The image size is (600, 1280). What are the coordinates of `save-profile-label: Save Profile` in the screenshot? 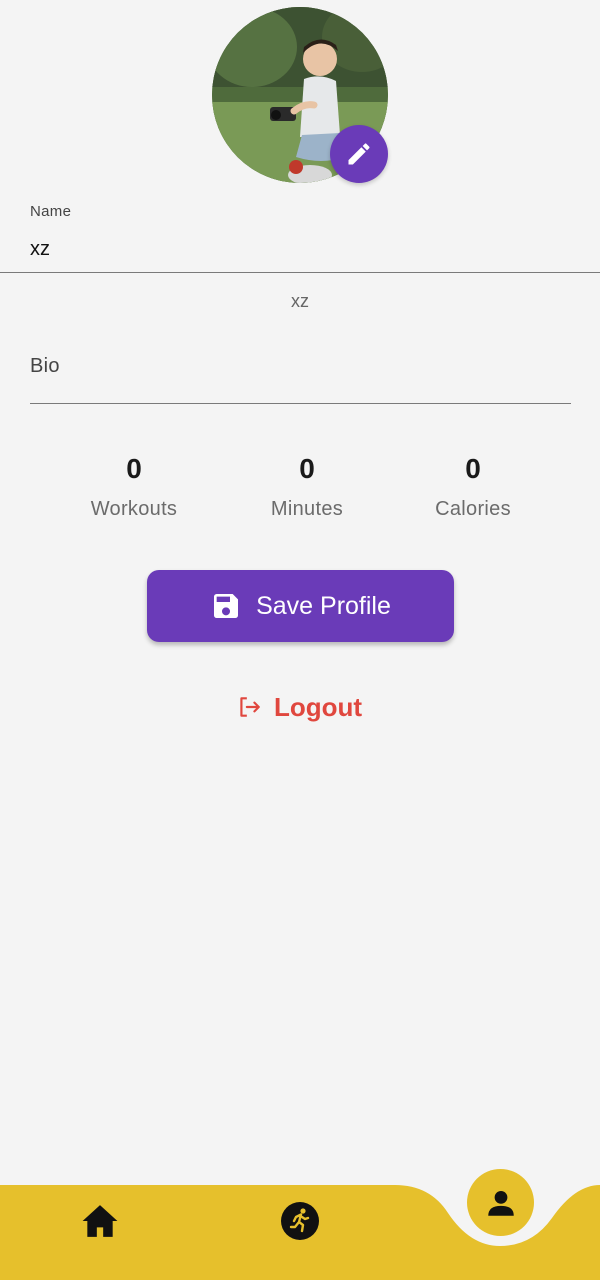 It's located at (323, 605).